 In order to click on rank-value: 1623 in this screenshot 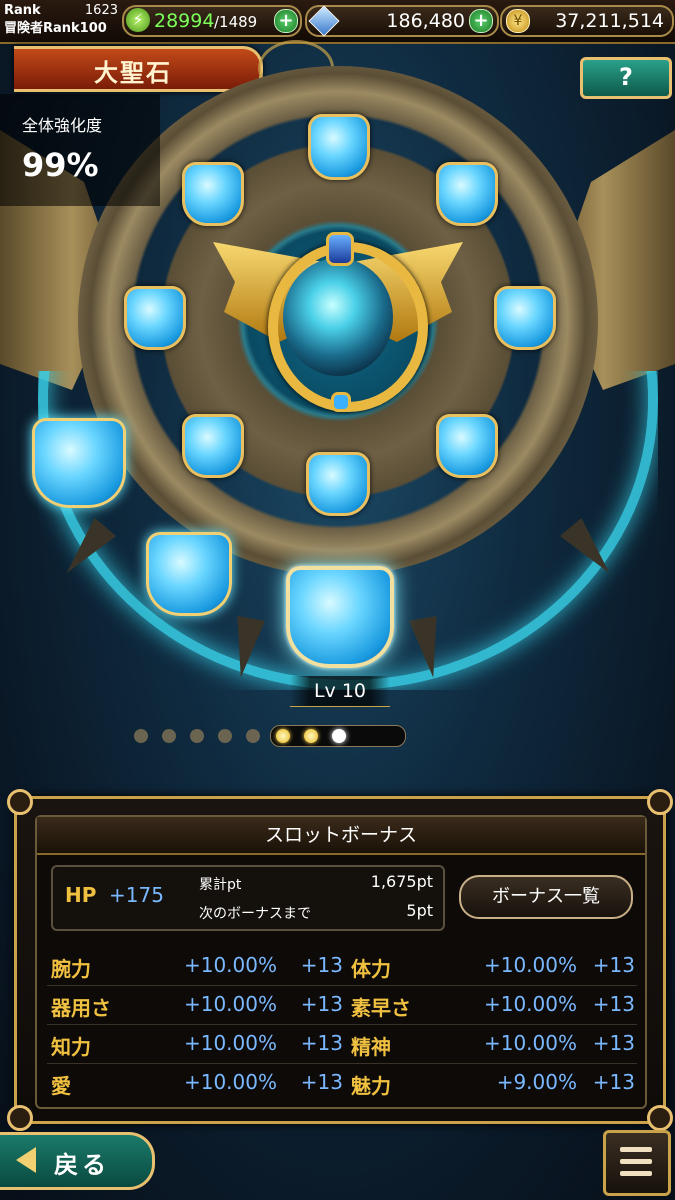, I will do `click(101, 10)`.